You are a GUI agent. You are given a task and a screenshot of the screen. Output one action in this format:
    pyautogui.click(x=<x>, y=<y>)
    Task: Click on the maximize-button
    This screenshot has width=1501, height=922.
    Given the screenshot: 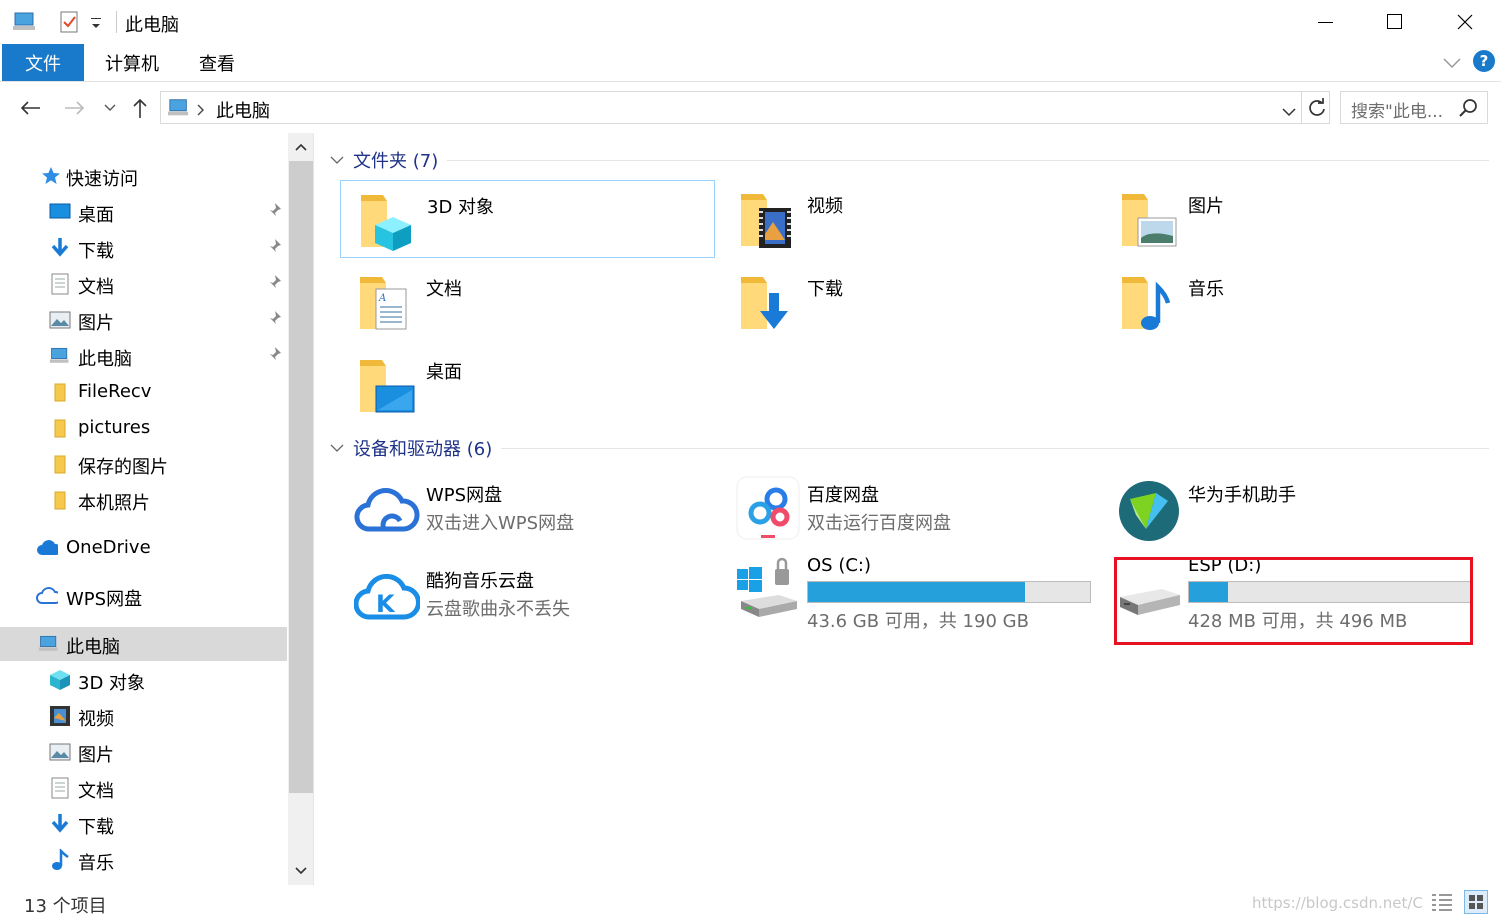 What is the action you would take?
    pyautogui.click(x=1395, y=22)
    